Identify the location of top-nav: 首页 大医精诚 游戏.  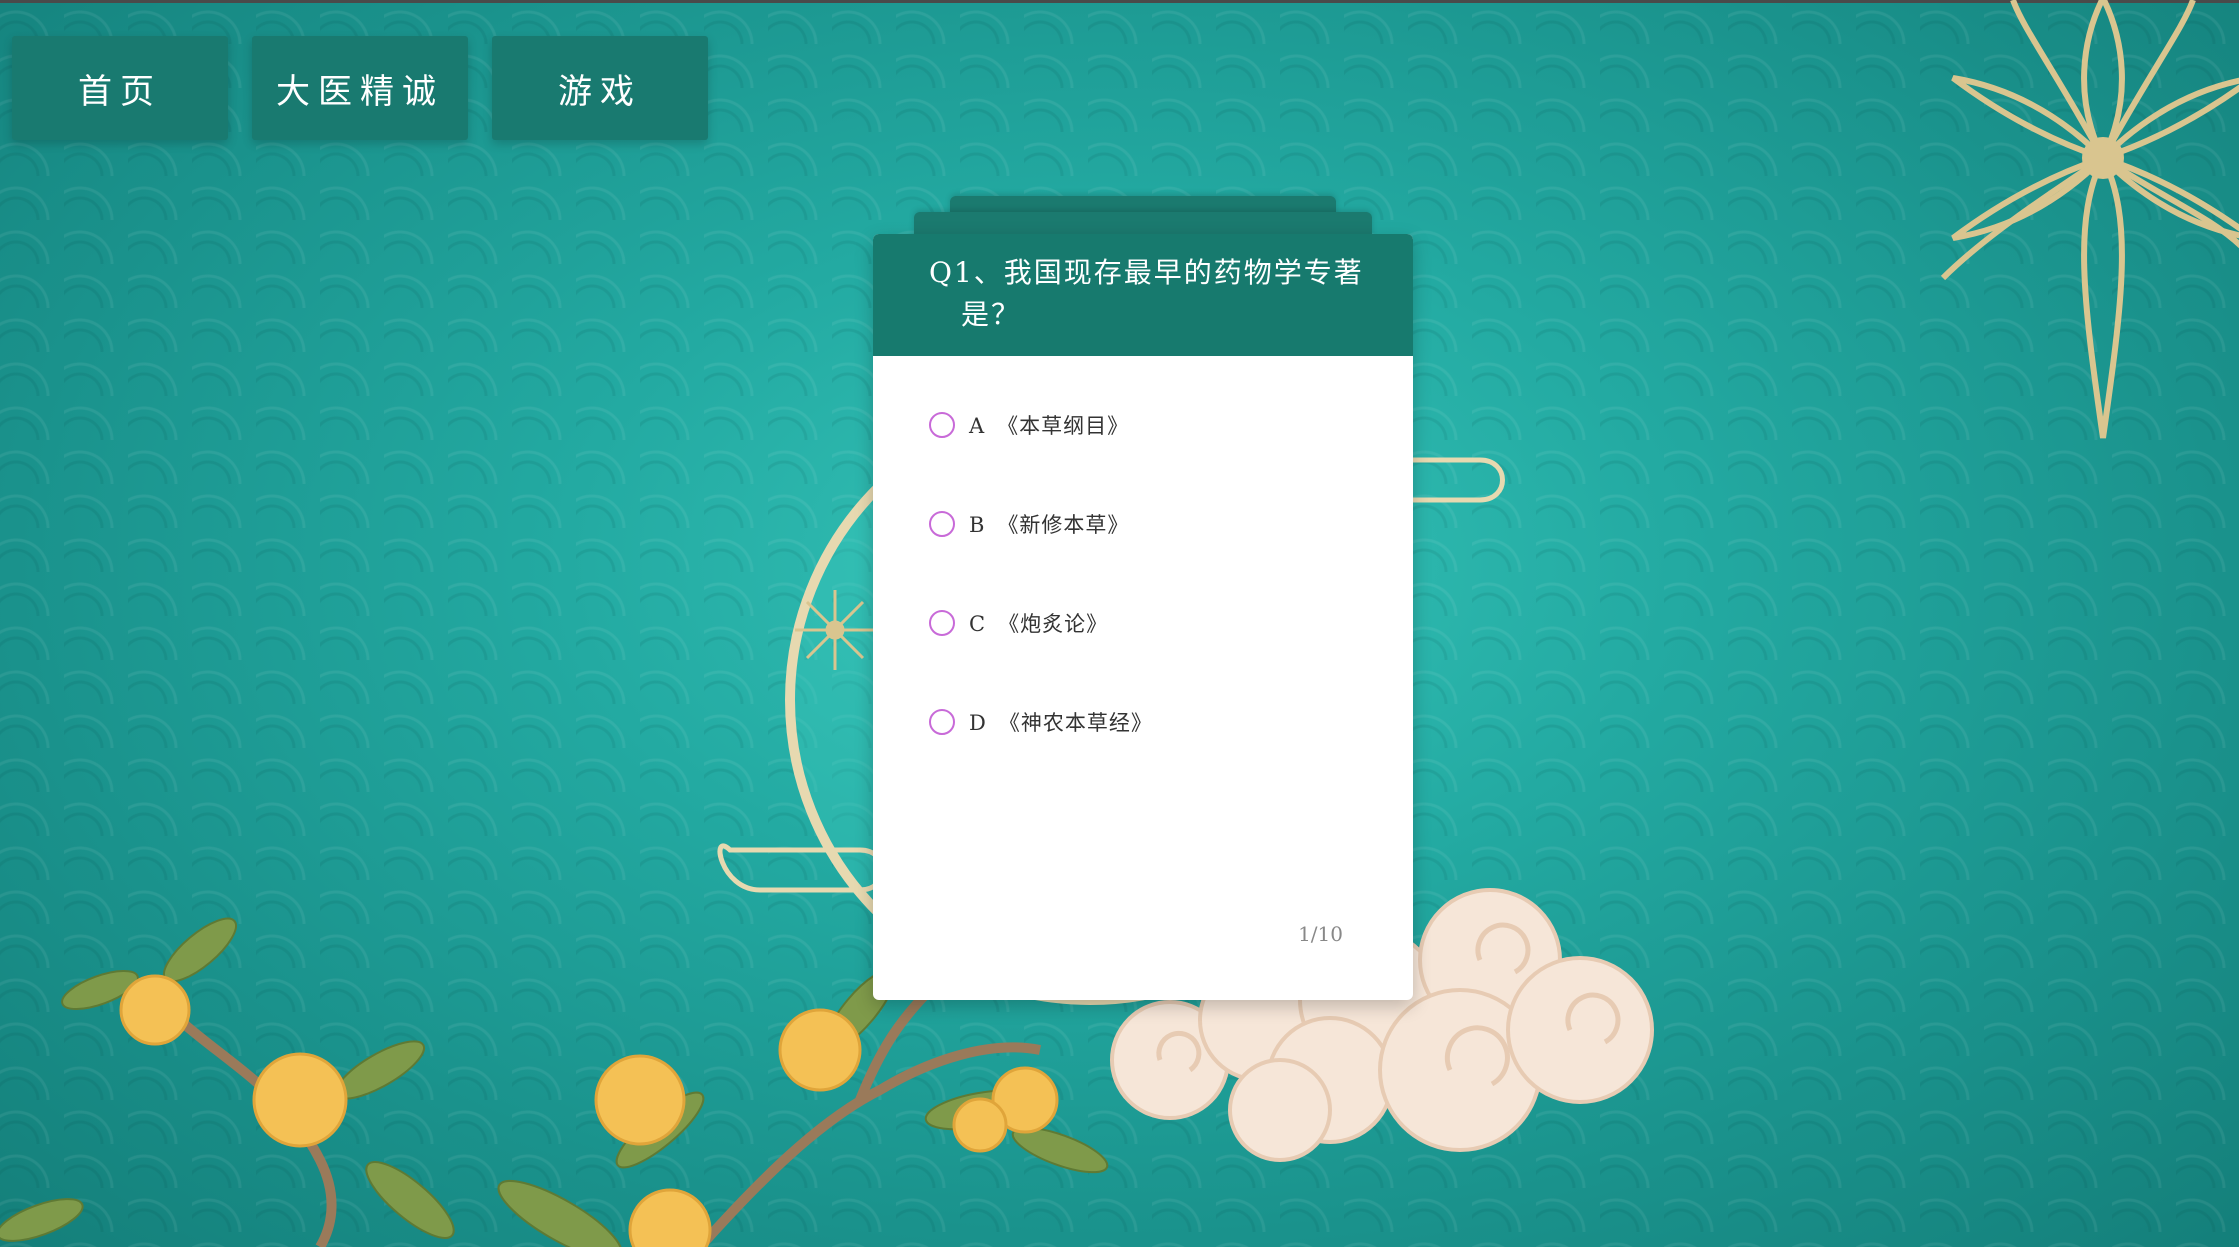
(360, 88).